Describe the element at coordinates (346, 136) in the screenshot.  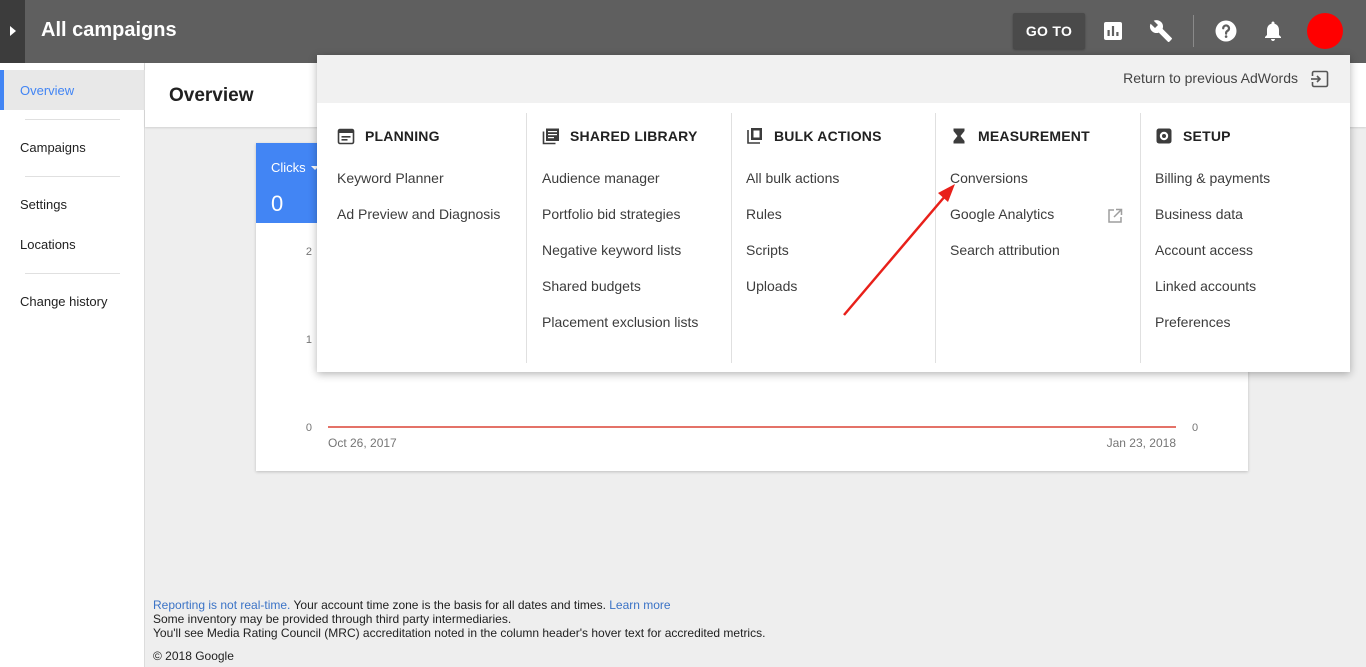
I see `calendar-icon` at that location.